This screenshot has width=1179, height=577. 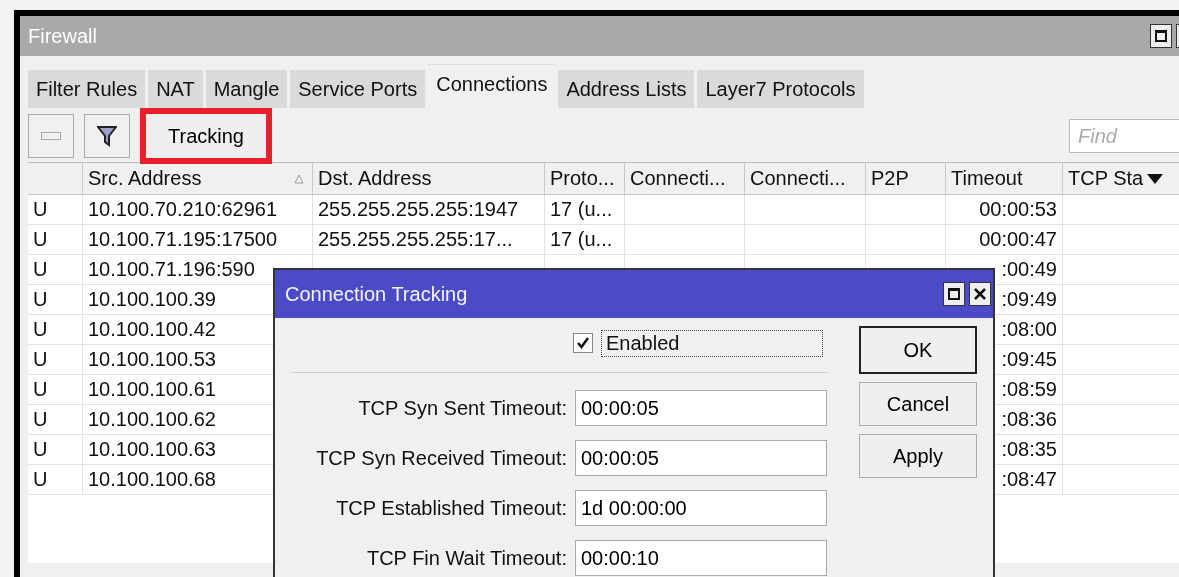 What do you see at coordinates (712, 343) in the screenshot?
I see `checkbox-label: Enabled` at bounding box center [712, 343].